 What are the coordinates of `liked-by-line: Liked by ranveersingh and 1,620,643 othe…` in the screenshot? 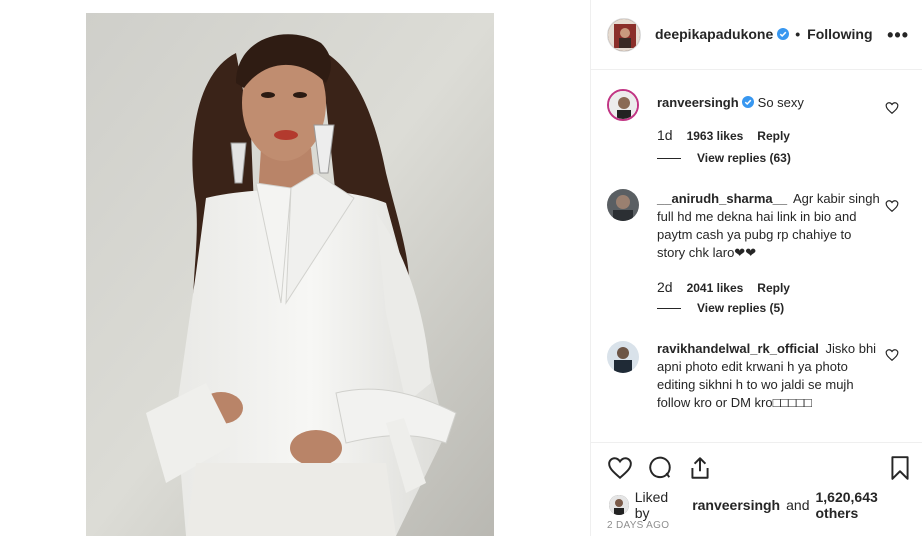 It's located at (765, 505).